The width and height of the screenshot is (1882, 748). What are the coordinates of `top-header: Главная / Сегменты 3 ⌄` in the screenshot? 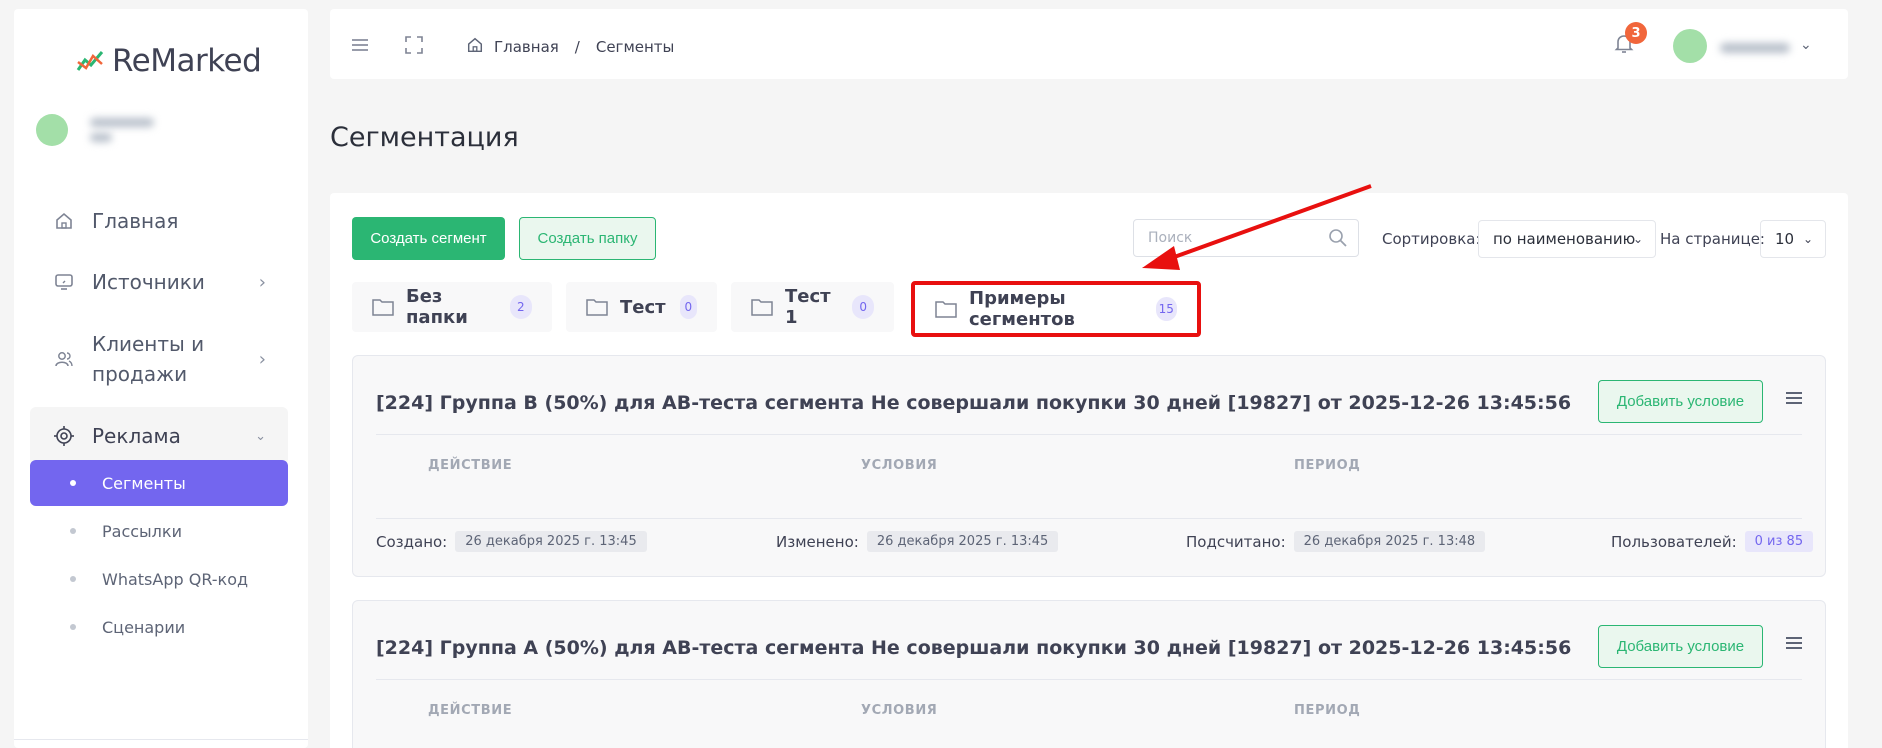 It's located at (1089, 44).